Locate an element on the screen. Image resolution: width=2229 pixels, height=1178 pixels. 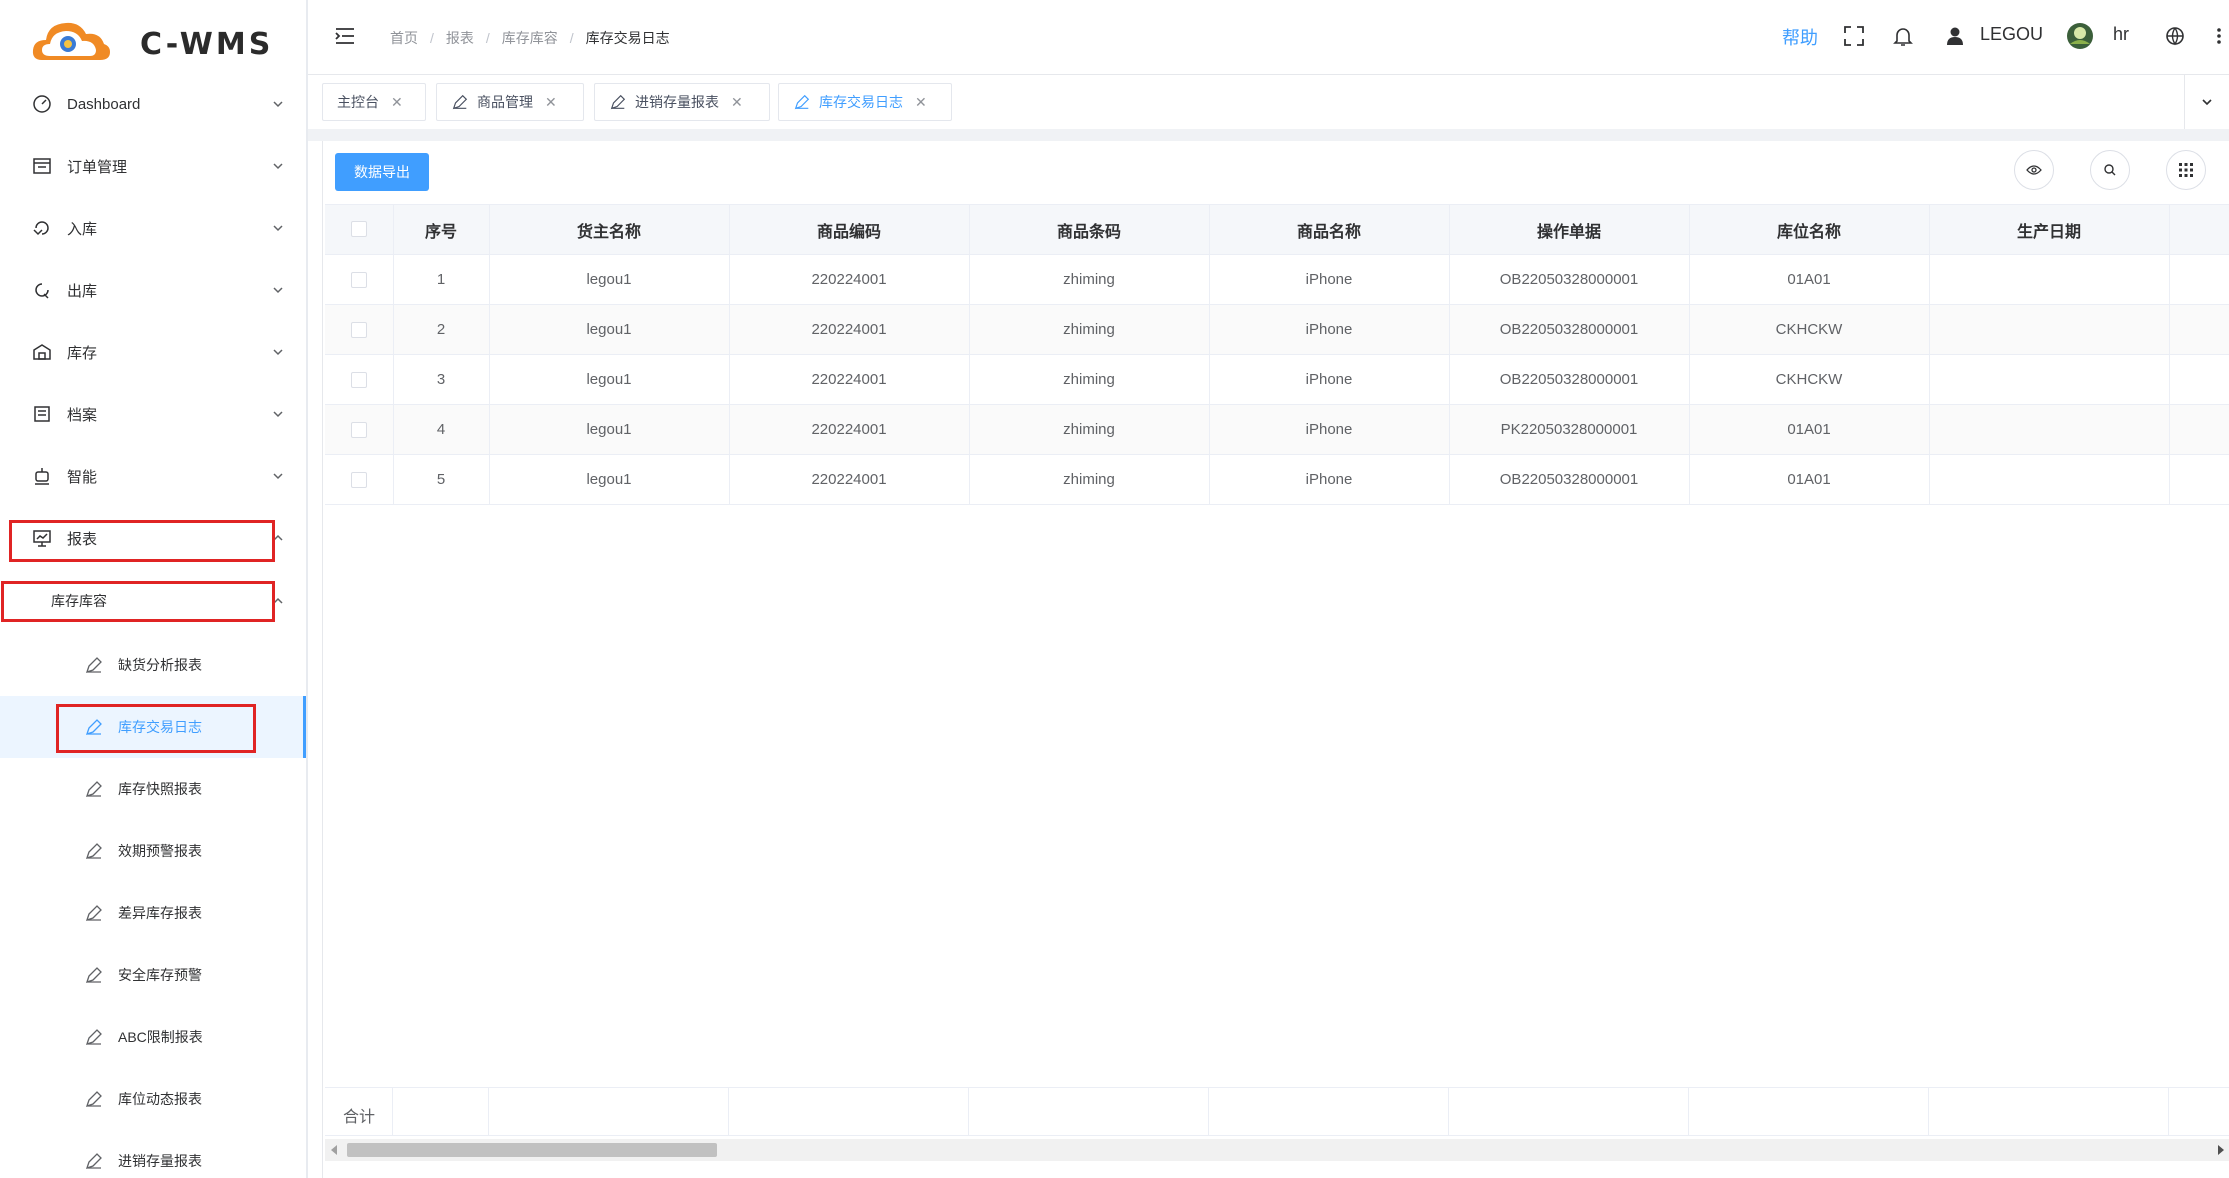
column-header: 货主名称 is located at coordinates (609, 230).